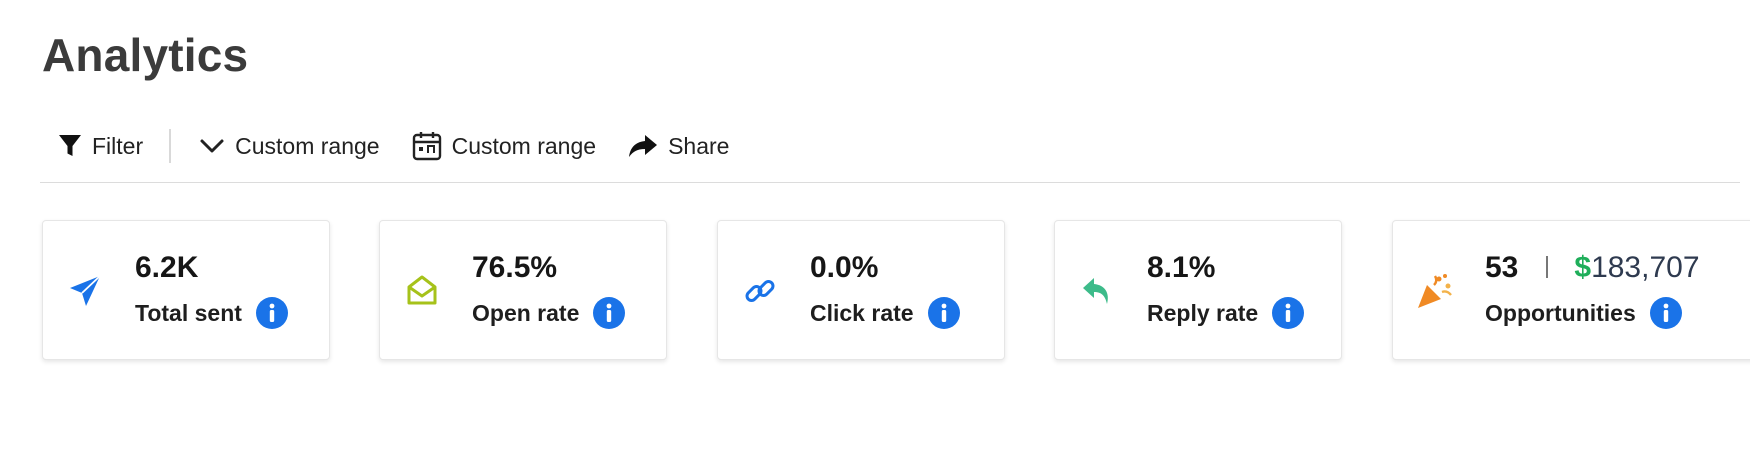 The width and height of the screenshot is (1750, 452). Describe the element at coordinates (1645, 267) in the screenshot. I see `opportunities-amount: 183,707` at that location.